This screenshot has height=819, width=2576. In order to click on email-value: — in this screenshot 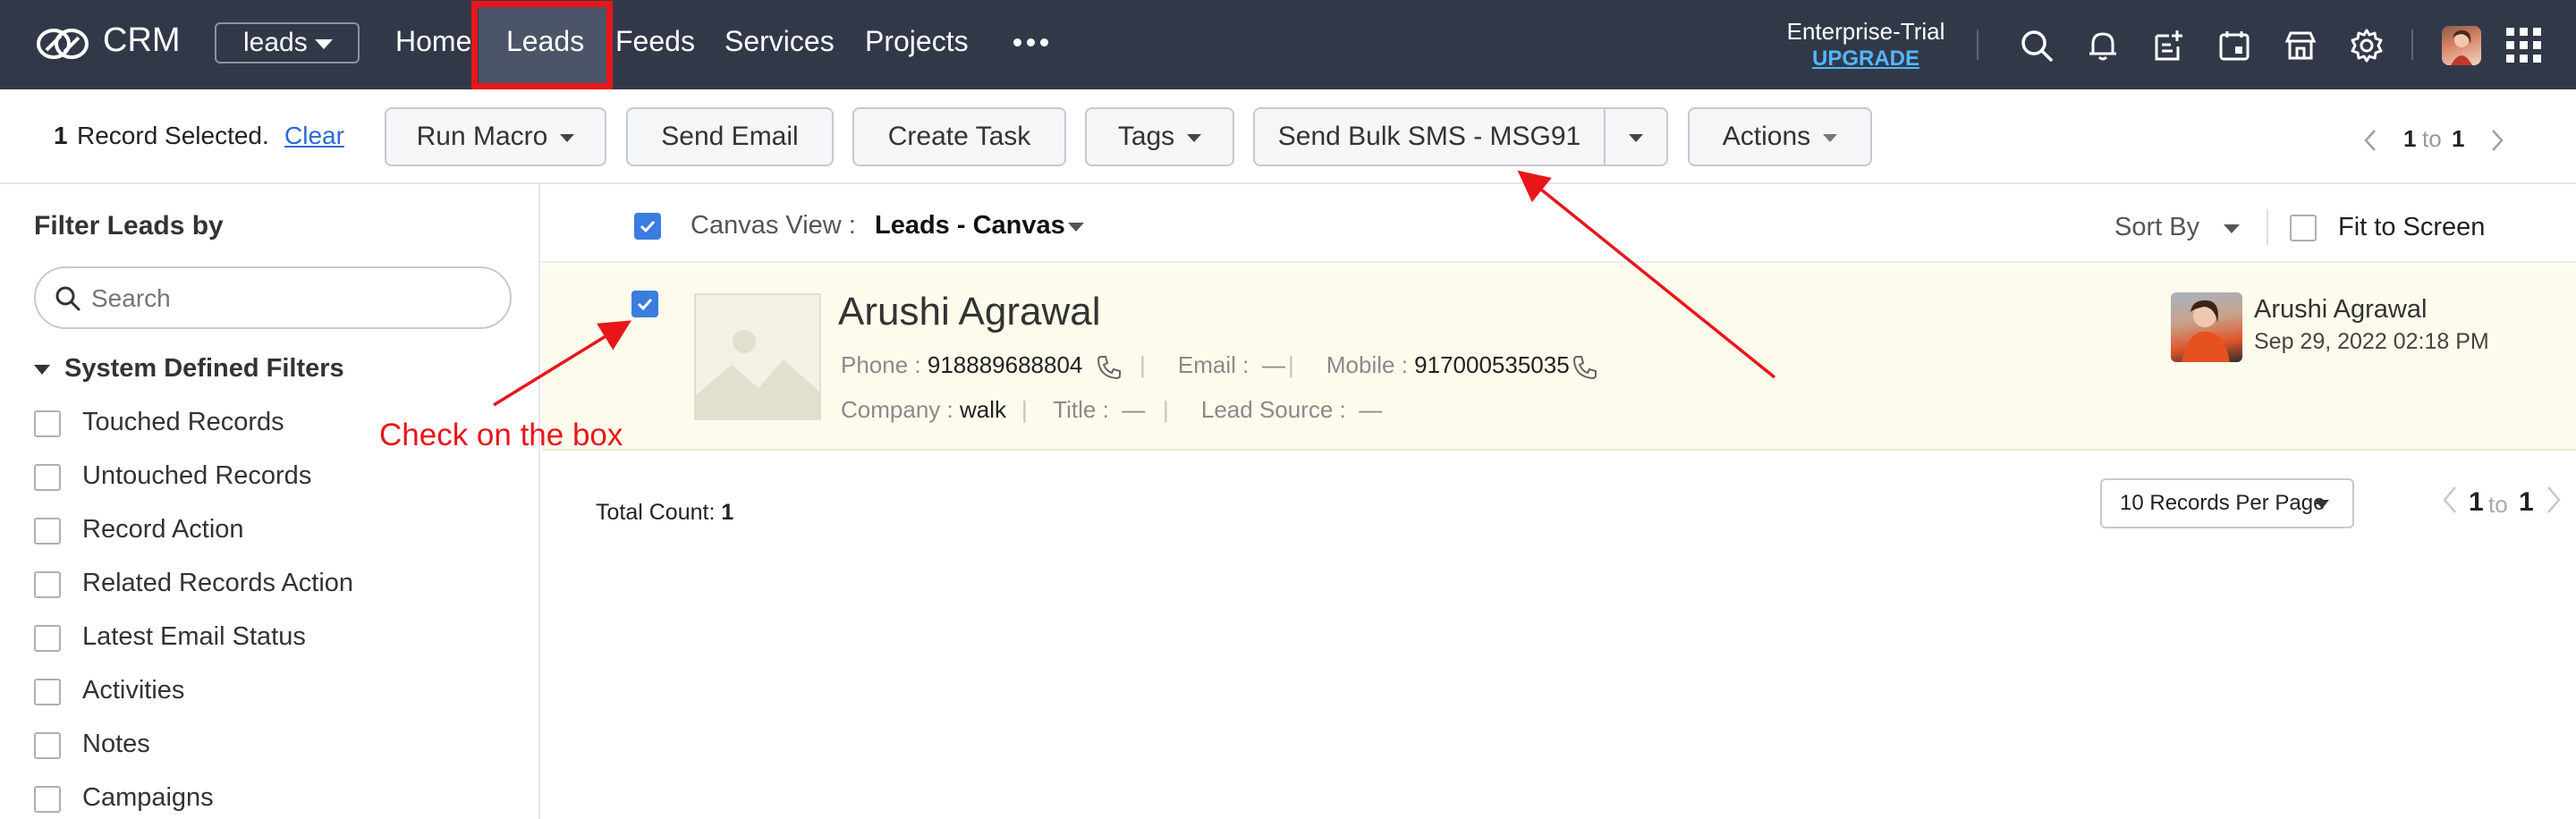, I will do `click(1273, 364)`.